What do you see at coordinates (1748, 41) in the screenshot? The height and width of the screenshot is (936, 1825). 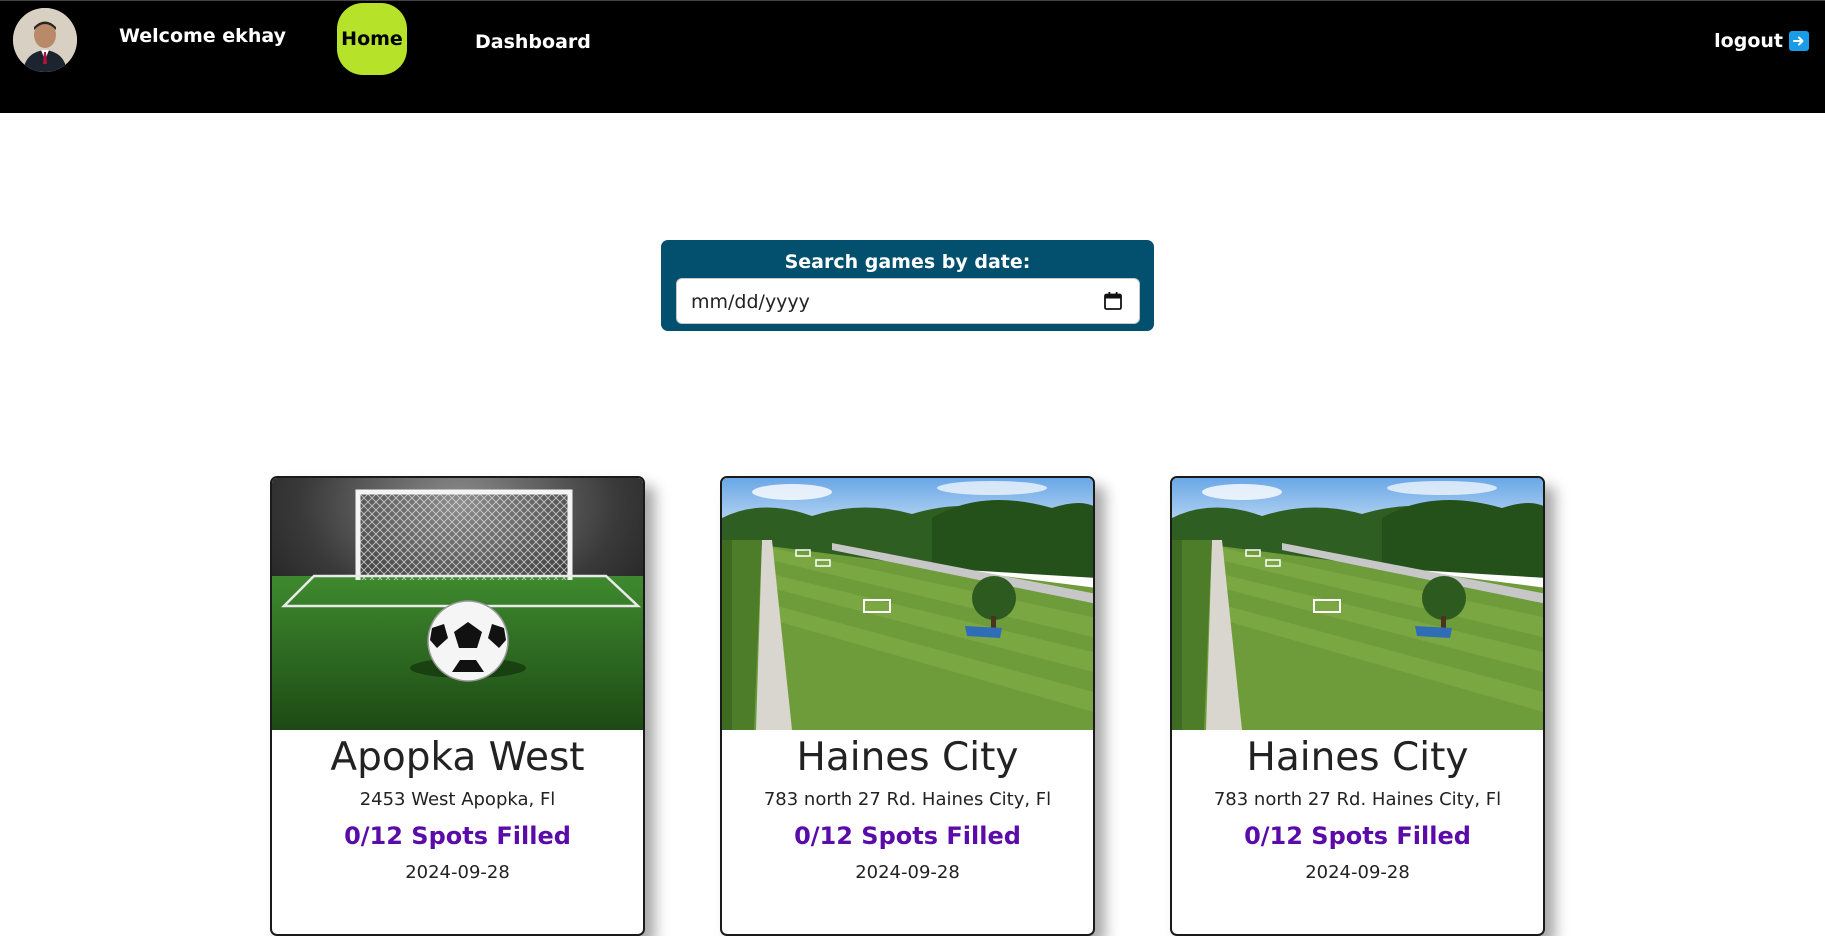 I see `logout-label: logout` at bounding box center [1748, 41].